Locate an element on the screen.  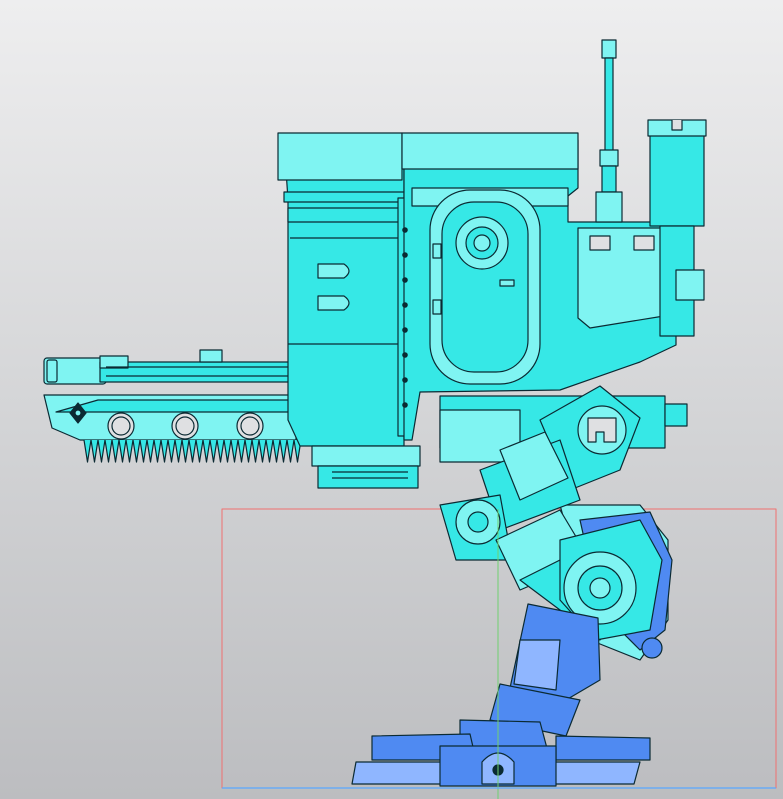
hatch-door is located at coordinates (485, 287).